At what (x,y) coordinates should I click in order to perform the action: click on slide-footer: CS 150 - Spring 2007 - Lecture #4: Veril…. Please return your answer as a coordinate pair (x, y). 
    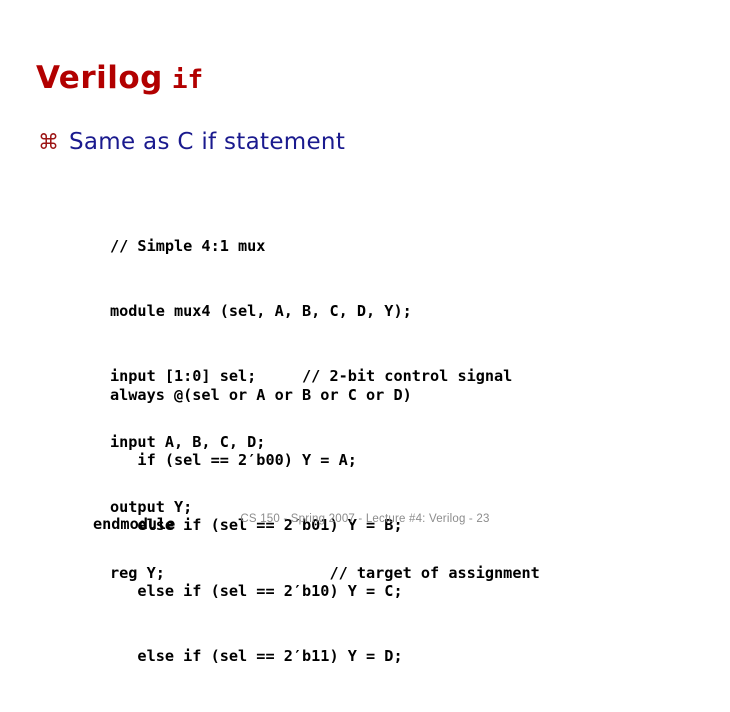
    Looking at the image, I should click on (365, 519).